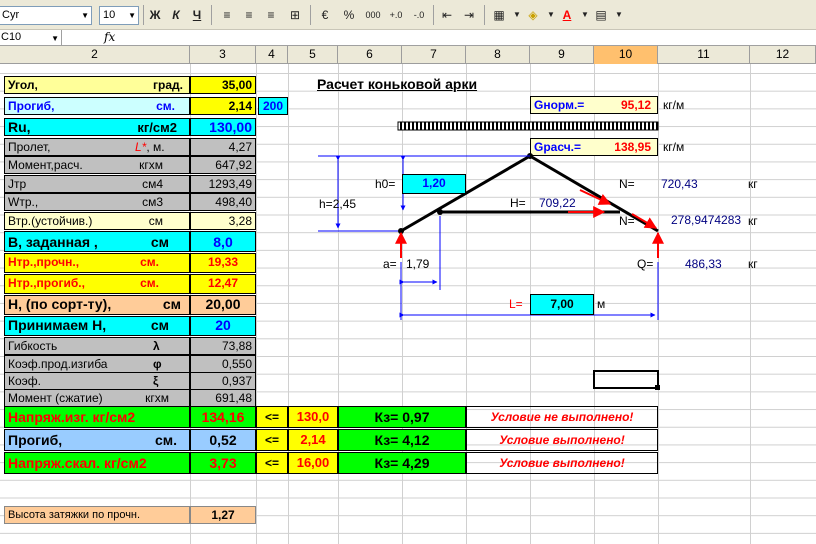  Describe the element at coordinates (626, 379) in the screenshot. I see `active-cell-c10` at that location.